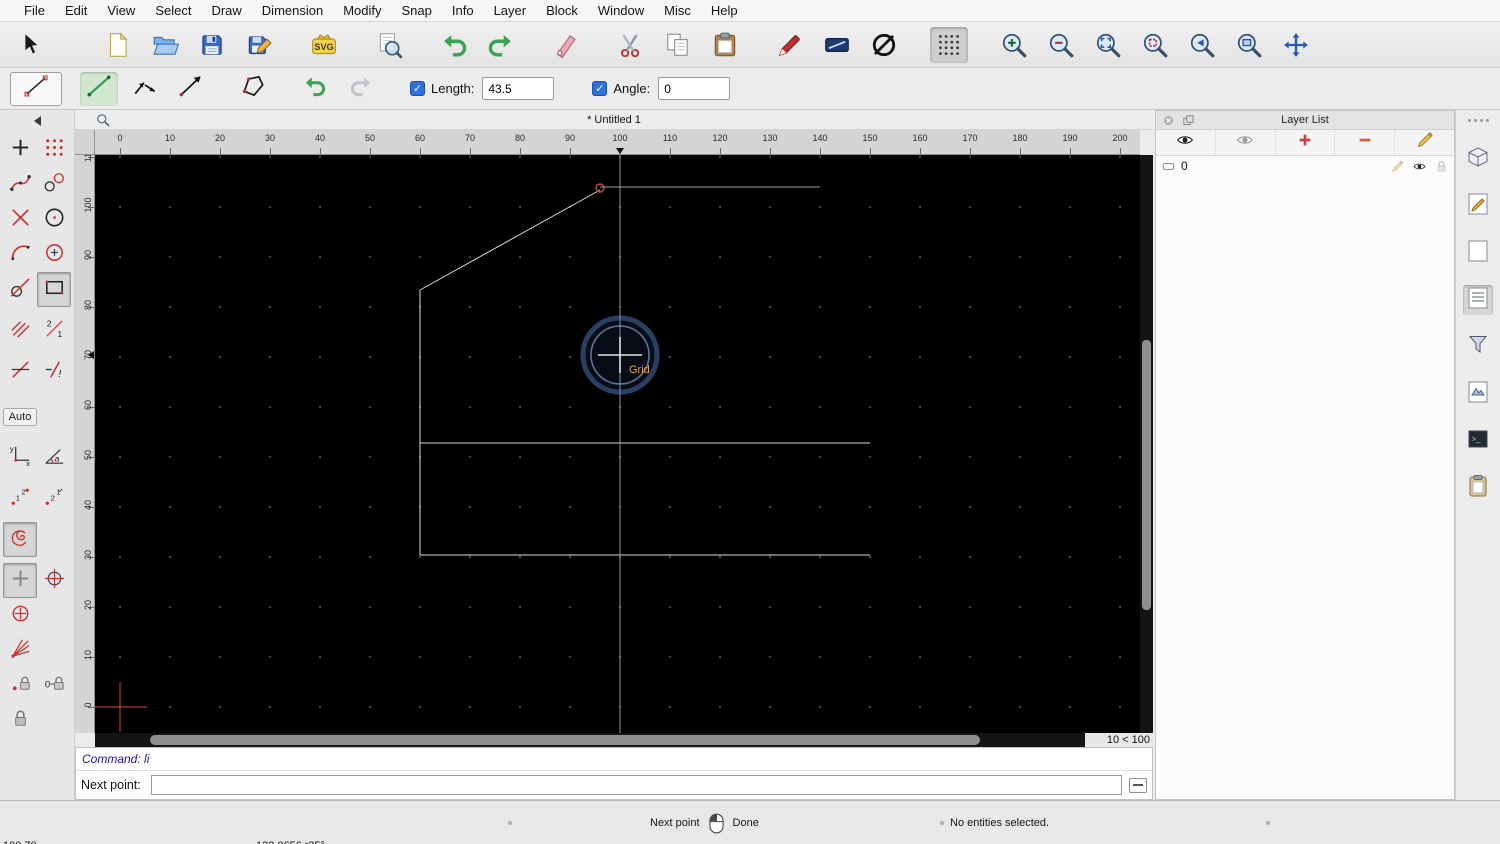 The image size is (1500, 844). I want to click on zoom-pan-button, so click(1296, 45).